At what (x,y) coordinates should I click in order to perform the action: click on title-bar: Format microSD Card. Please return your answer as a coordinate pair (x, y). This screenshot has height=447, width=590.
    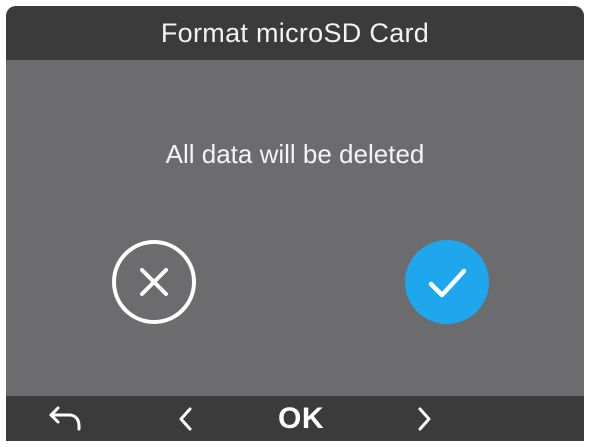
    Looking at the image, I should click on (295, 33).